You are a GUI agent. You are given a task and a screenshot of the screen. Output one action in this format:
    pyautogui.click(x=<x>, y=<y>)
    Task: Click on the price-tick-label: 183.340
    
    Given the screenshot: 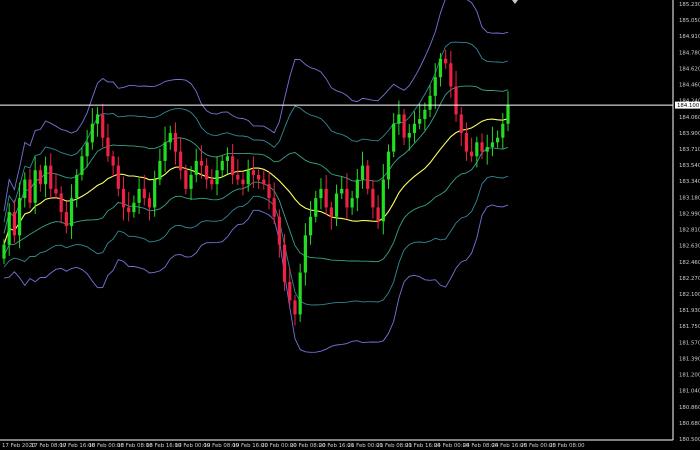 What is the action you would take?
    pyautogui.click(x=689, y=182)
    